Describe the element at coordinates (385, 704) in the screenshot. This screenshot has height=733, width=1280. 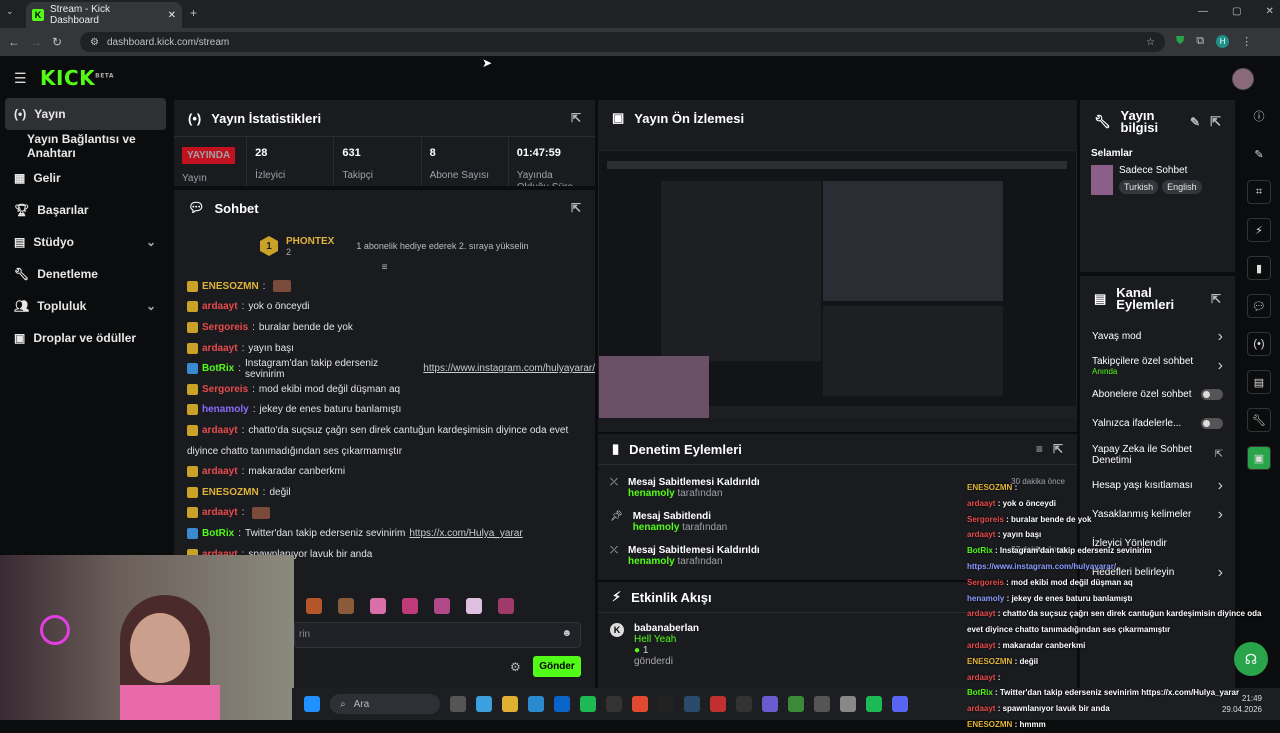
I see `taskbar-search: ⌕ Ara` at that location.